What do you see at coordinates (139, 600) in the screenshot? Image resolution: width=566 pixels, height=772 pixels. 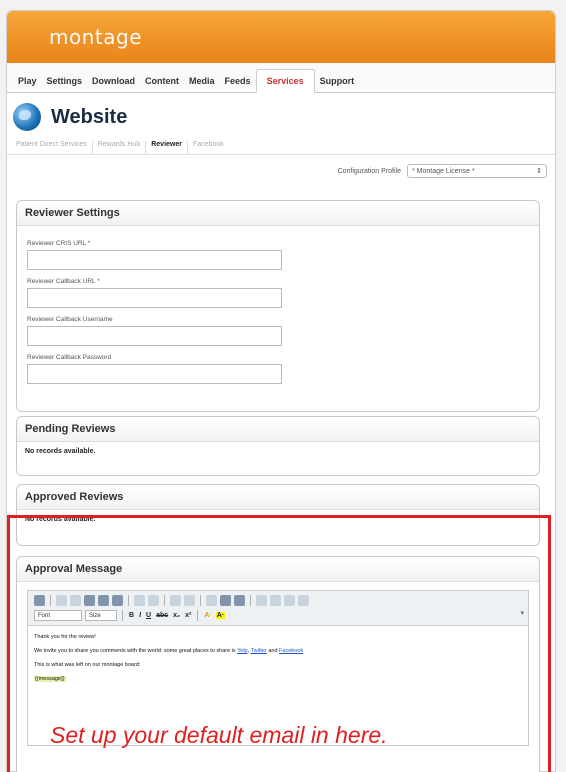 I see `undo-icon` at bounding box center [139, 600].